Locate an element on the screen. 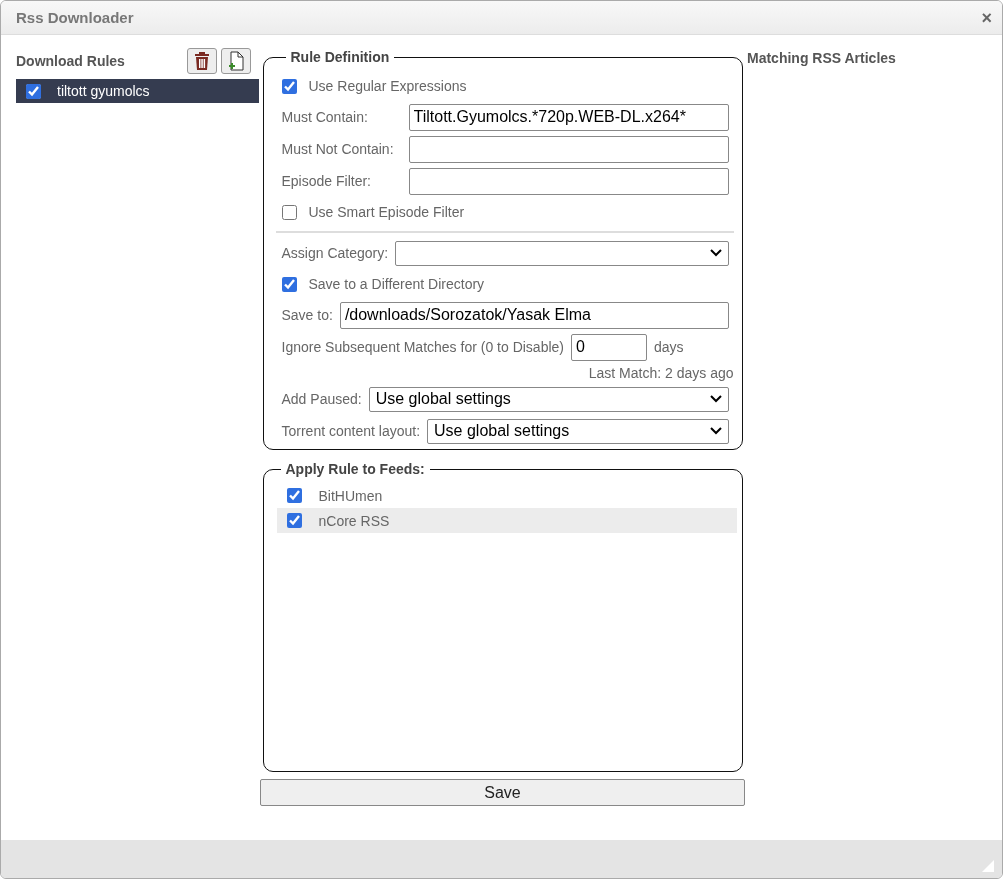 The image size is (1005, 881). field-label: Add Paused: is located at coordinates (321, 399).